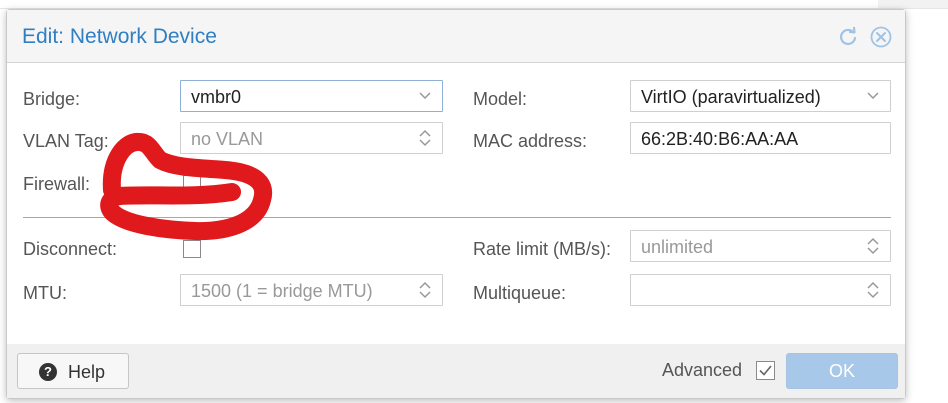 The width and height of the screenshot is (948, 403). What do you see at coordinates (760, 290) in the screenshot?
I see `multiqueue-field` at bounding box center [760, 290].